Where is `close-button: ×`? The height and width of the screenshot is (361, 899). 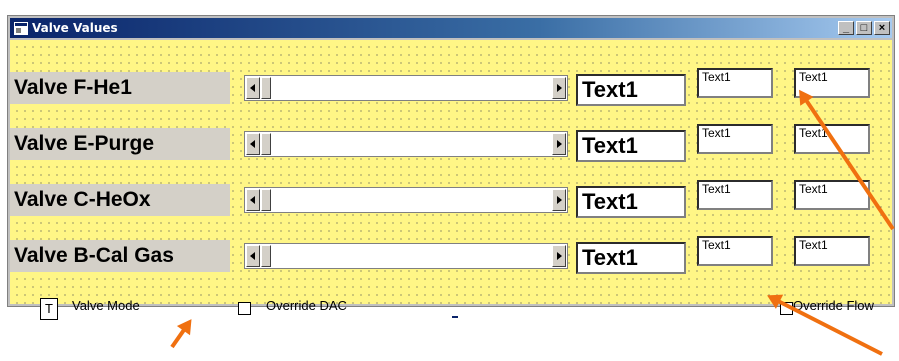
close-button: × is located at coordinates (882, 28).